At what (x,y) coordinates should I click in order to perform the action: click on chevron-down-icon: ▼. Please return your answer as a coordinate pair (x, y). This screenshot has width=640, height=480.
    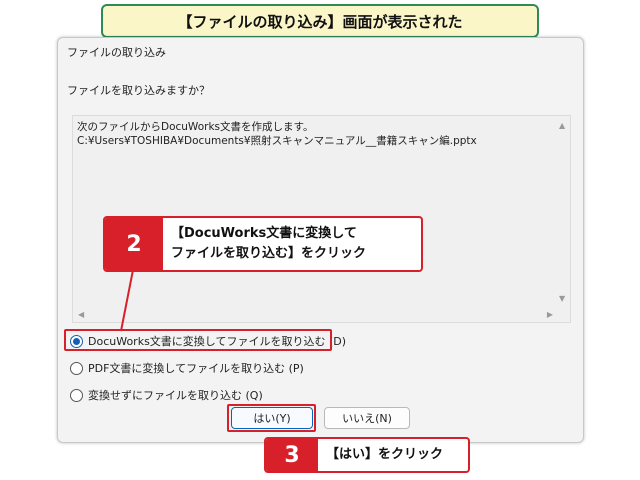
    Looking at the image, I should click on (562, 299).